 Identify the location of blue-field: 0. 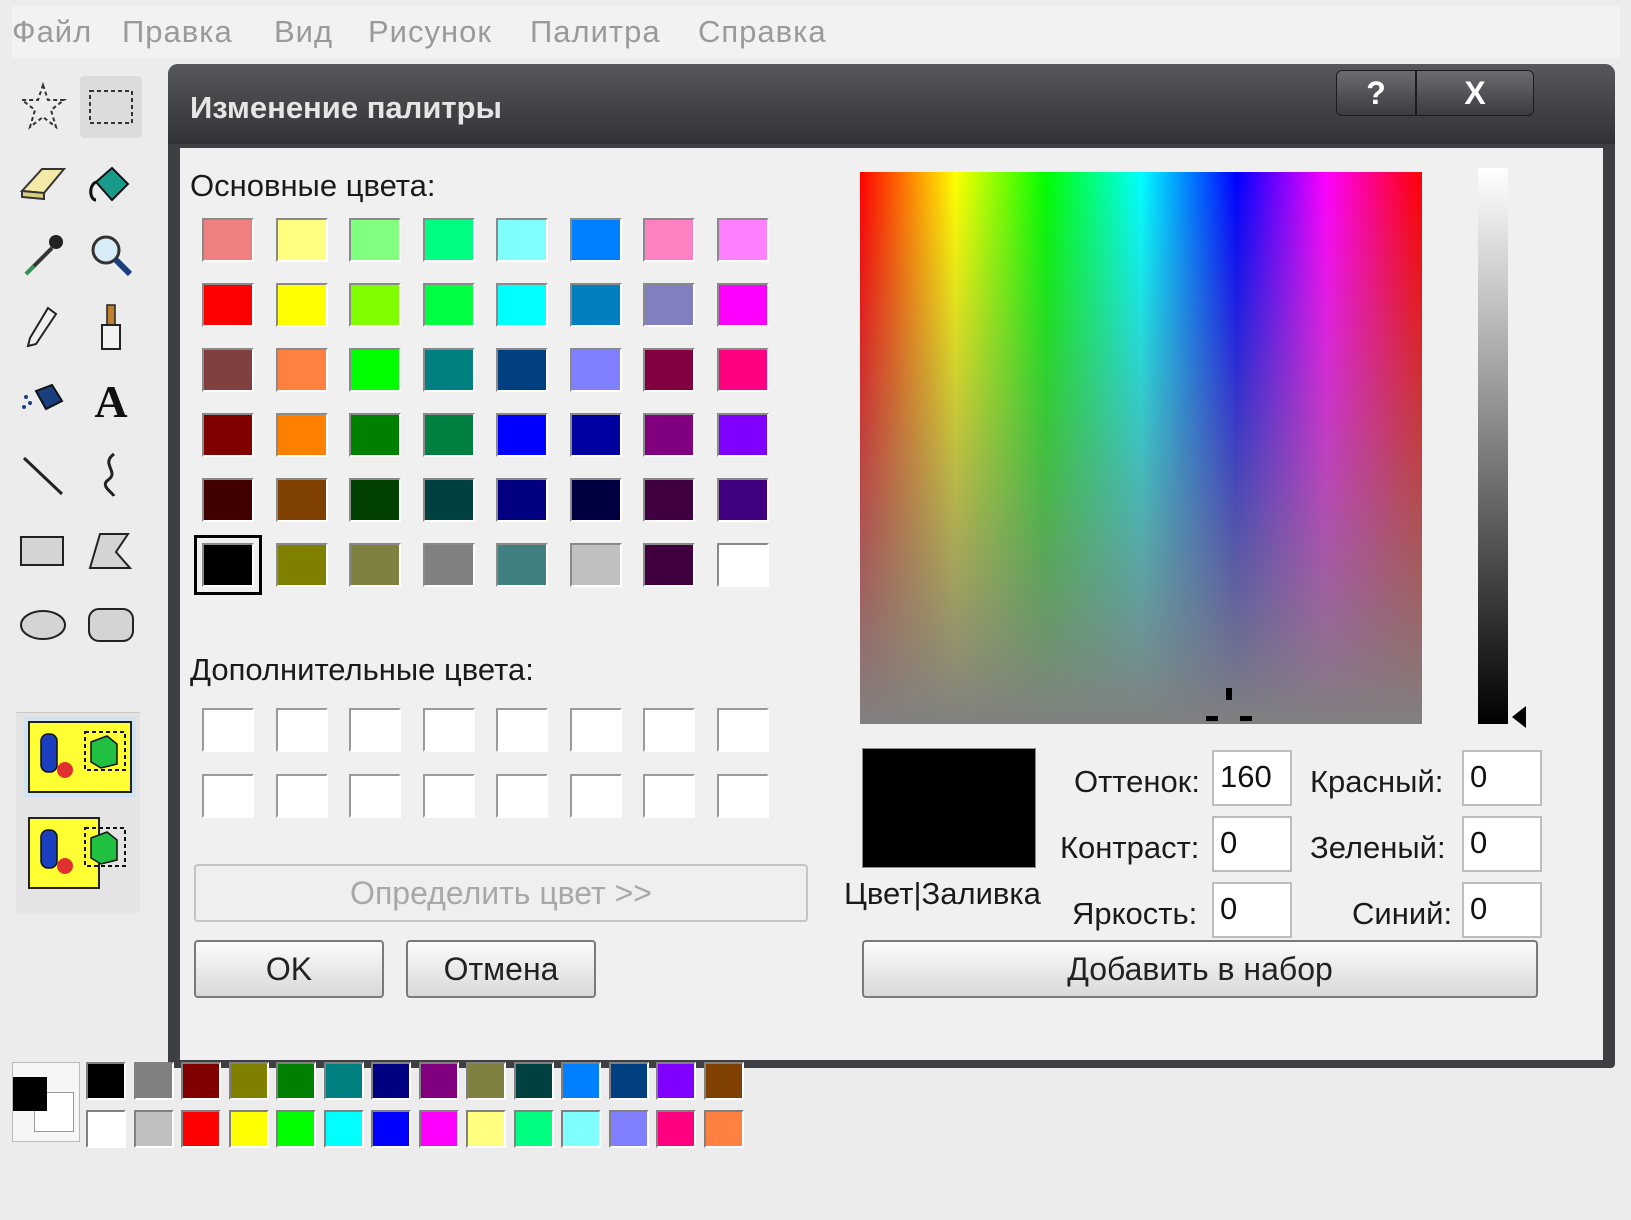
(1502, 910).